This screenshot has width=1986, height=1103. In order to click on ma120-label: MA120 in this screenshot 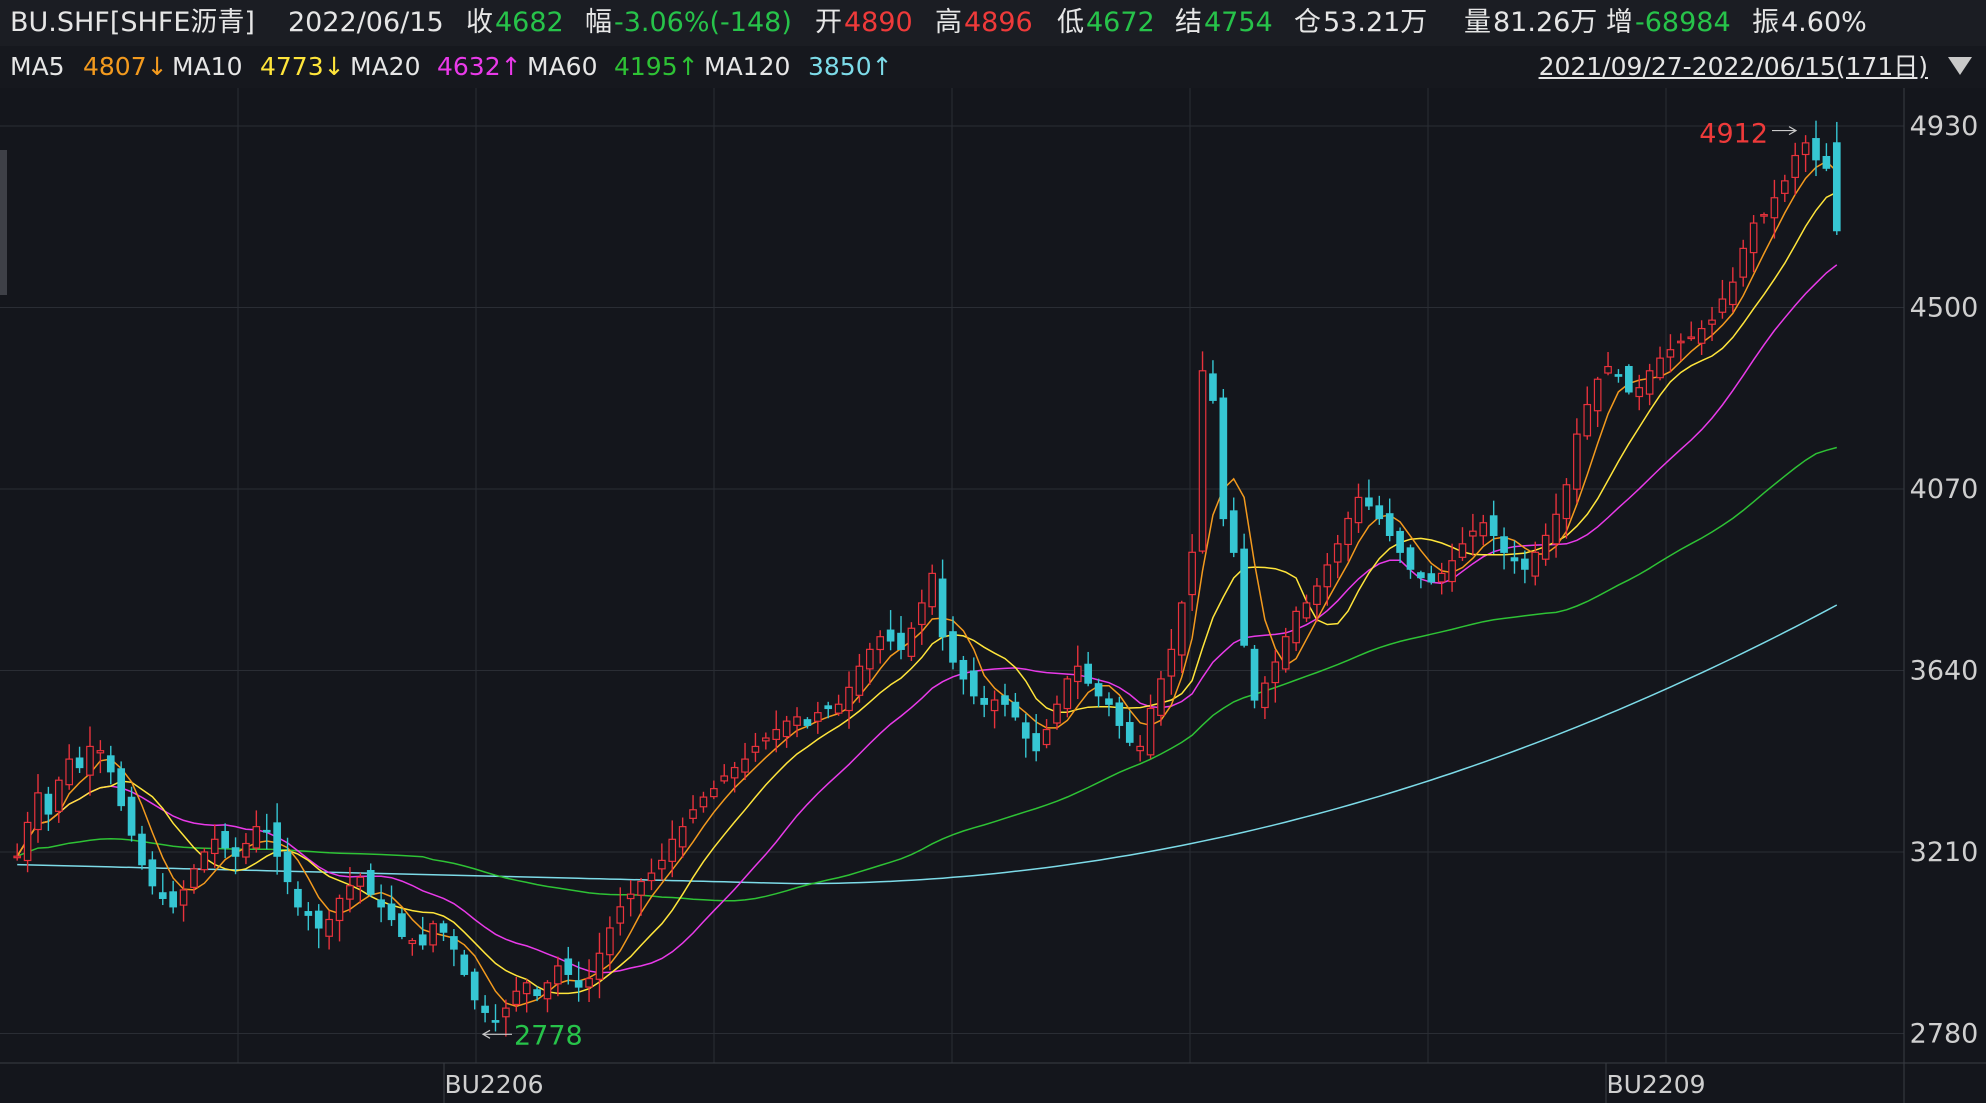, I will do `click(747, 66)`.